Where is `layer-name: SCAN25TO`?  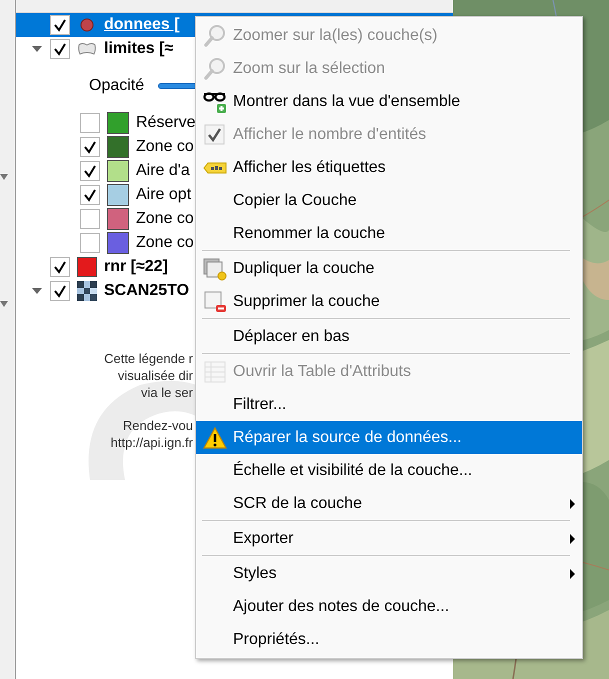
layer-name: SCAN25TO is located at coordinates (147, 291).